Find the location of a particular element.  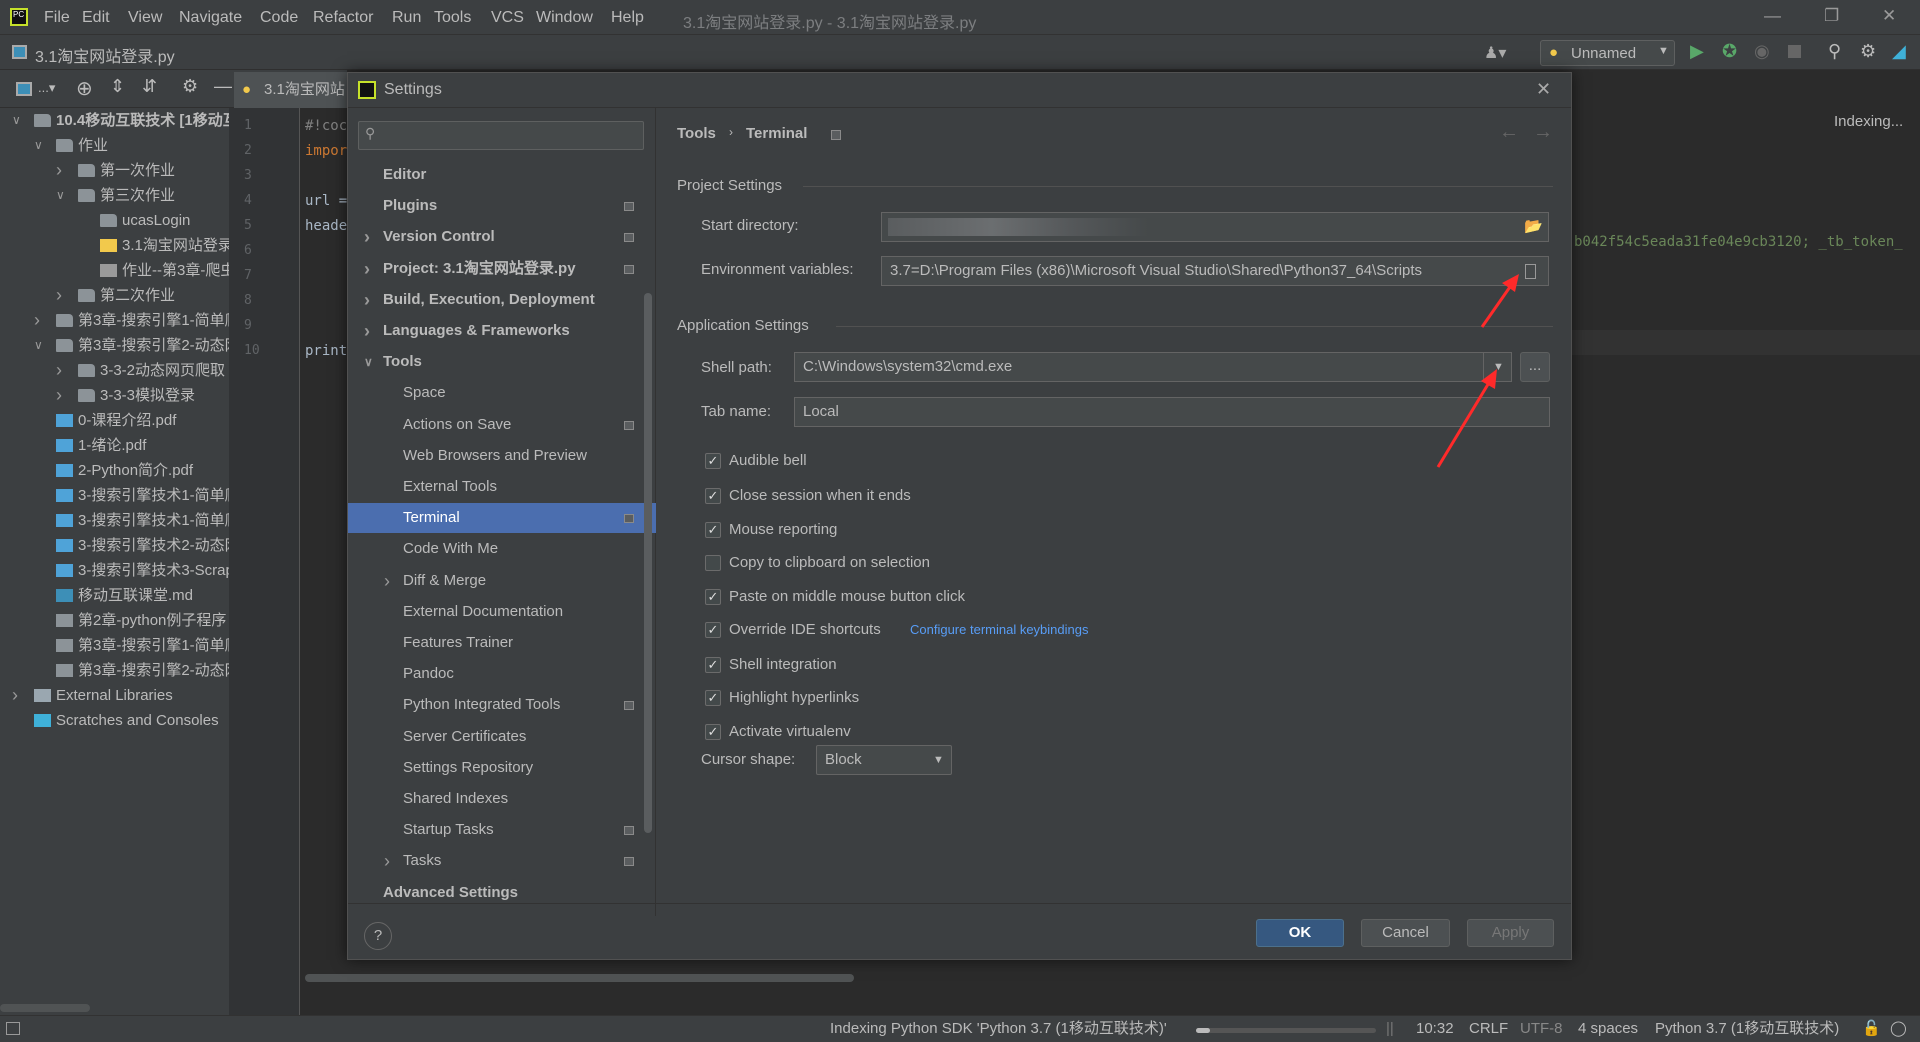

red-arrow-env is located at coordinates (1499, 301).